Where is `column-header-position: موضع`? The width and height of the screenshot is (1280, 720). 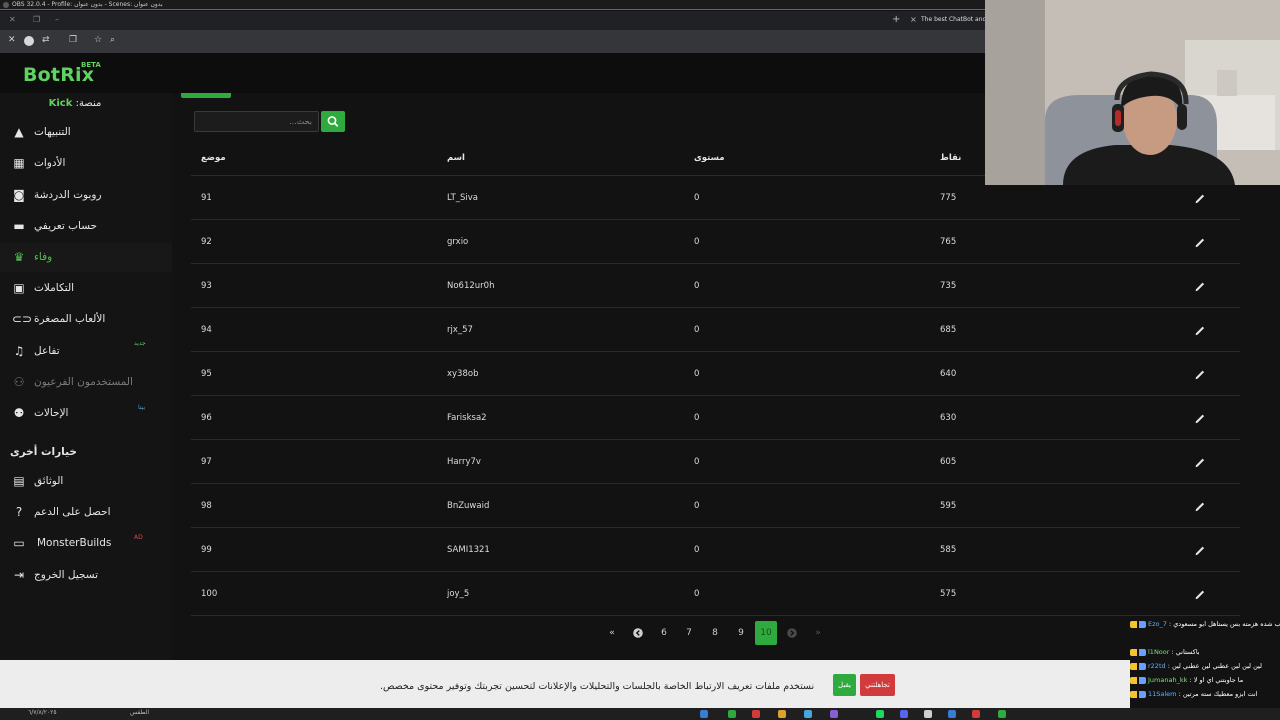
column-header-position: موضع is located at coordinates (213, 158).